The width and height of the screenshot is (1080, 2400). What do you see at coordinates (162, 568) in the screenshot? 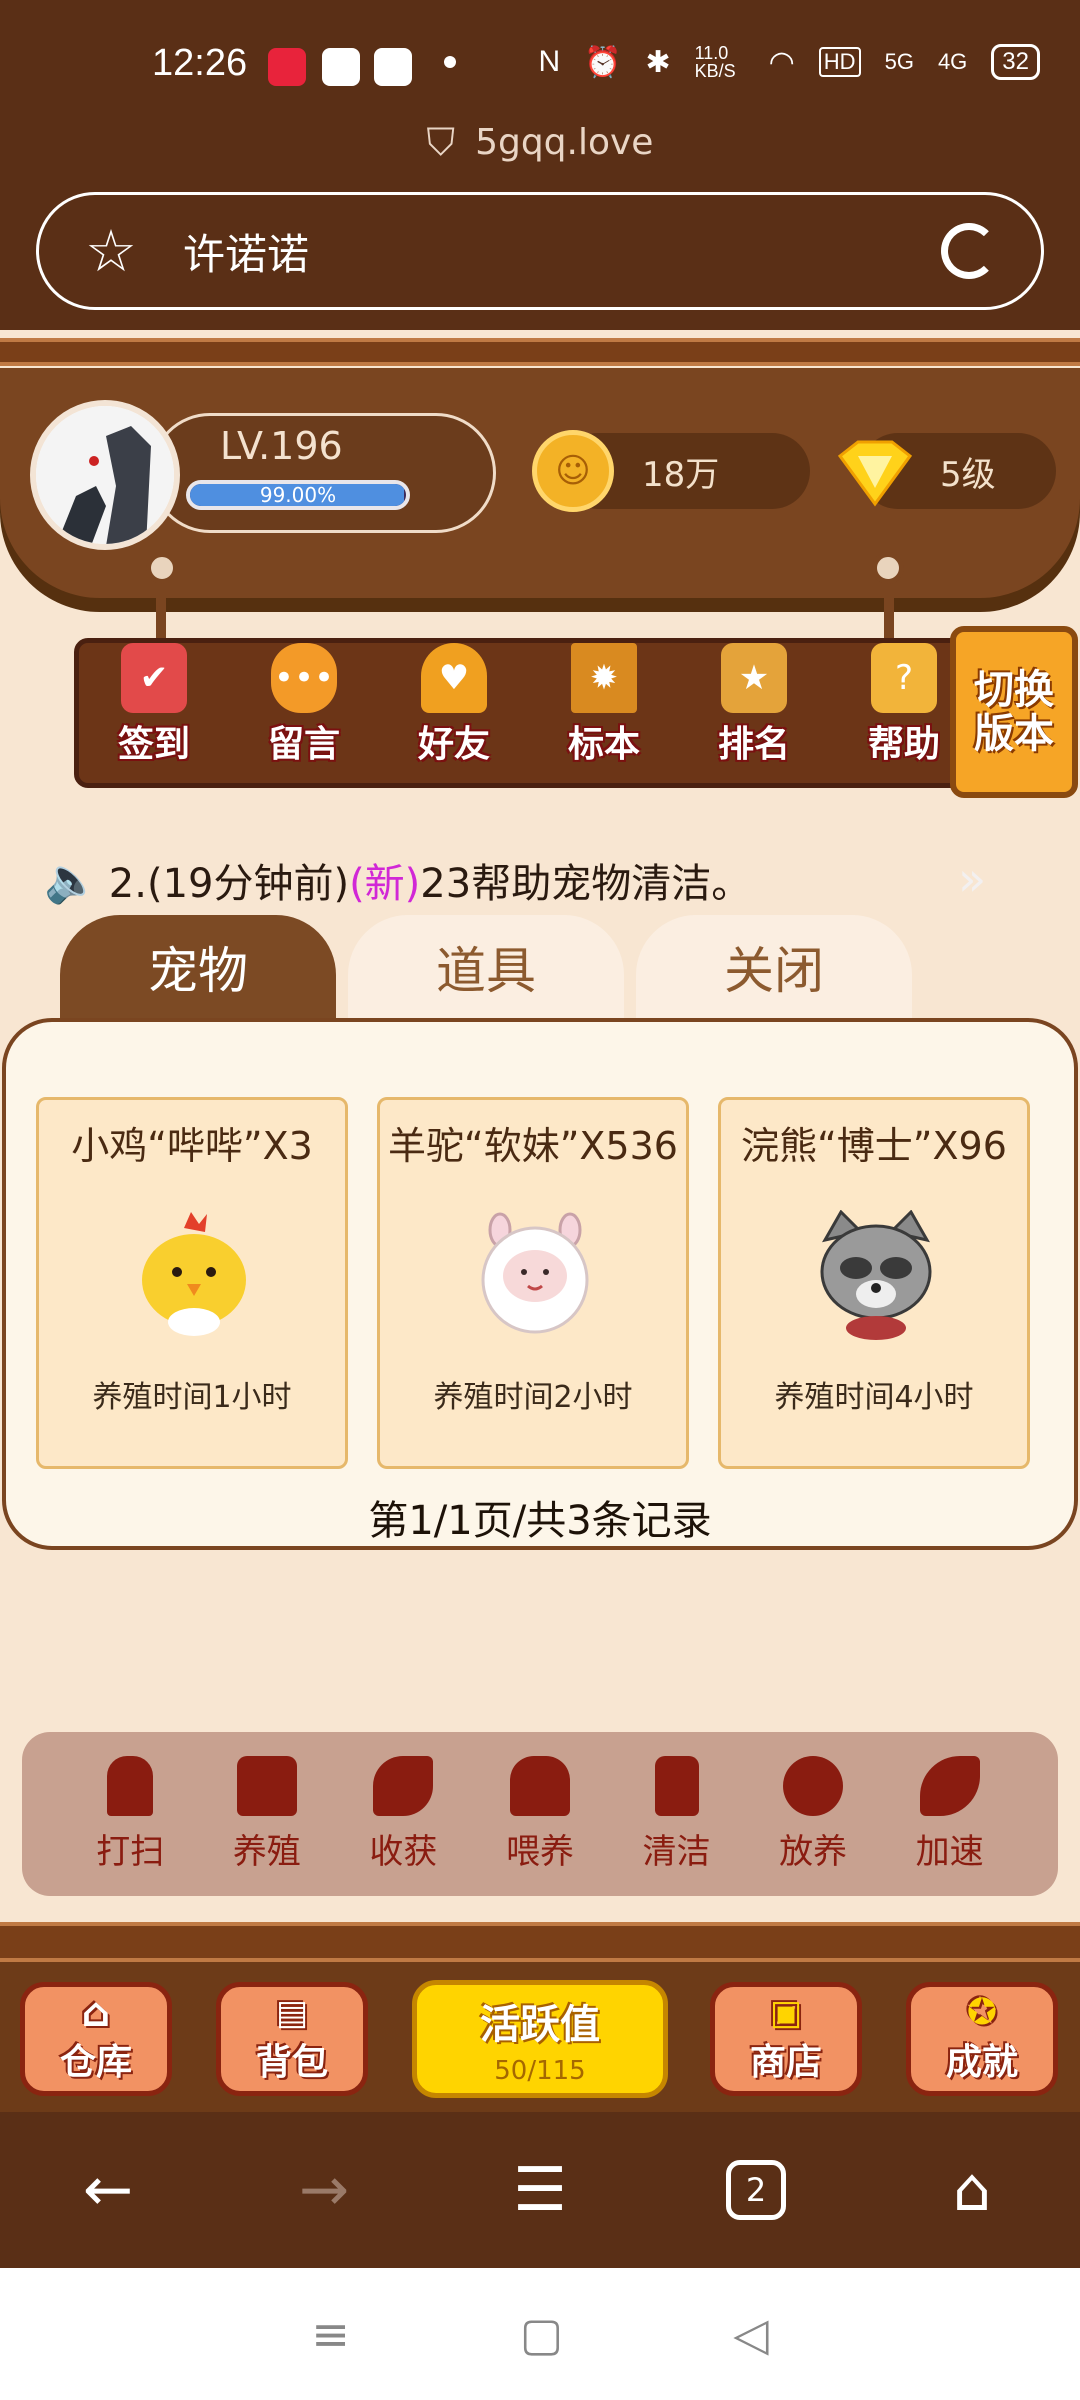
I see `sign-knob-left` at bounding box center [162, 568].